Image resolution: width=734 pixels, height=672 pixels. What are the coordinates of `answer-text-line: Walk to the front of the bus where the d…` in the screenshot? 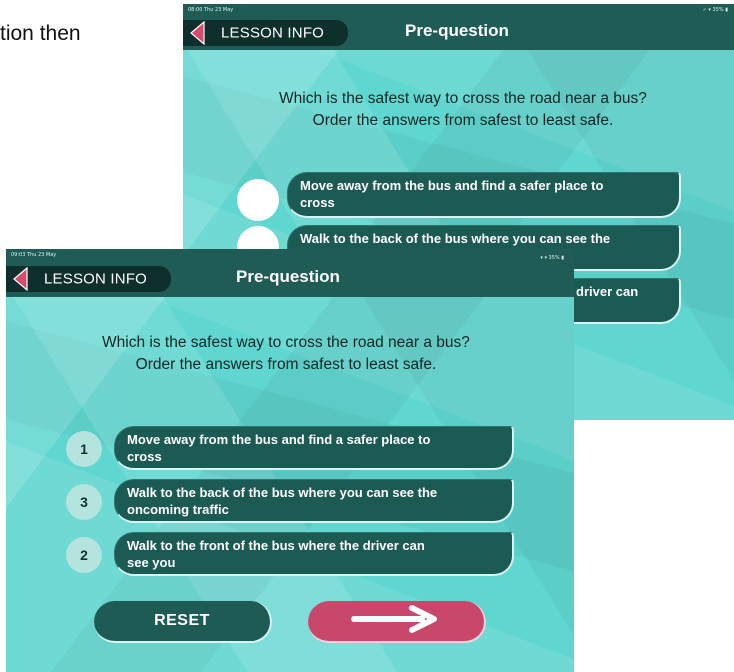 It's located at (276, 545).